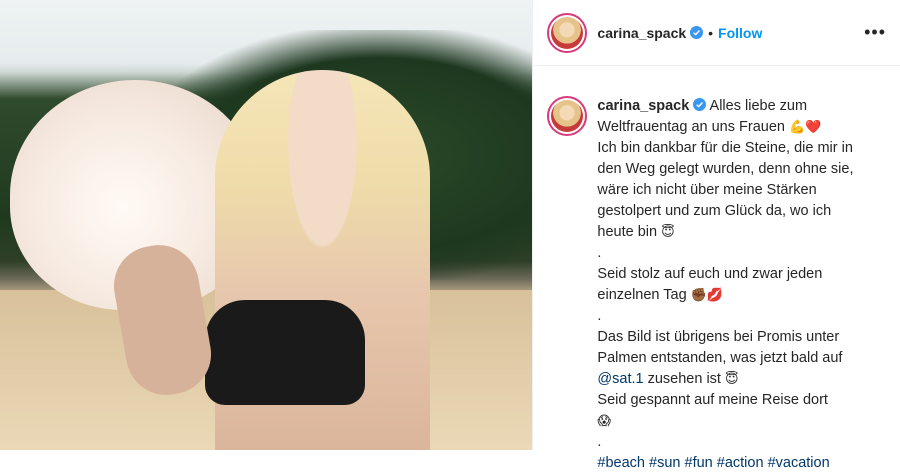 The image size is (900, 474). I want to click on mention-link: @sat.1, so click(620, 379).